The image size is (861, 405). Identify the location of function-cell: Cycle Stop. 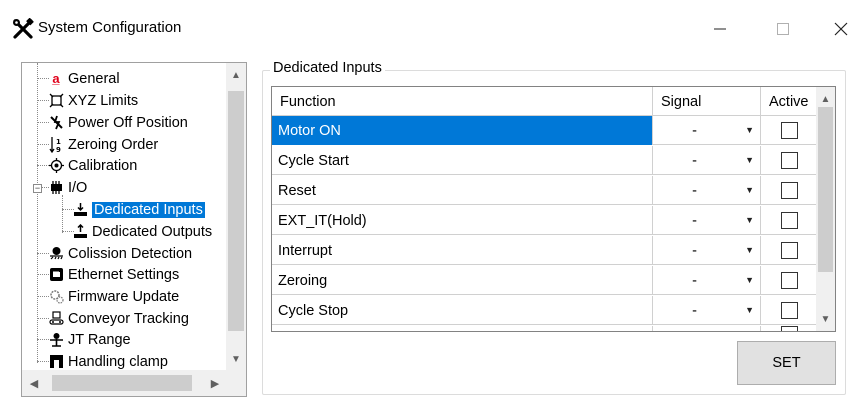
(462, 310).